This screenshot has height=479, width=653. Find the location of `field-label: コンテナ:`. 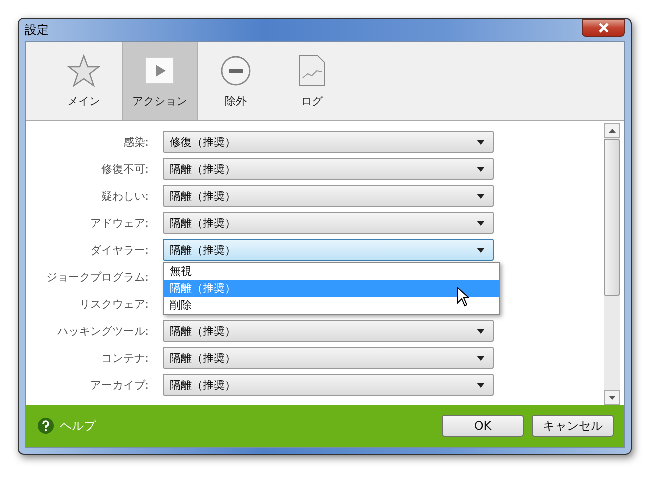

field-label: コンテナ: is located at coordinates (125, 358).